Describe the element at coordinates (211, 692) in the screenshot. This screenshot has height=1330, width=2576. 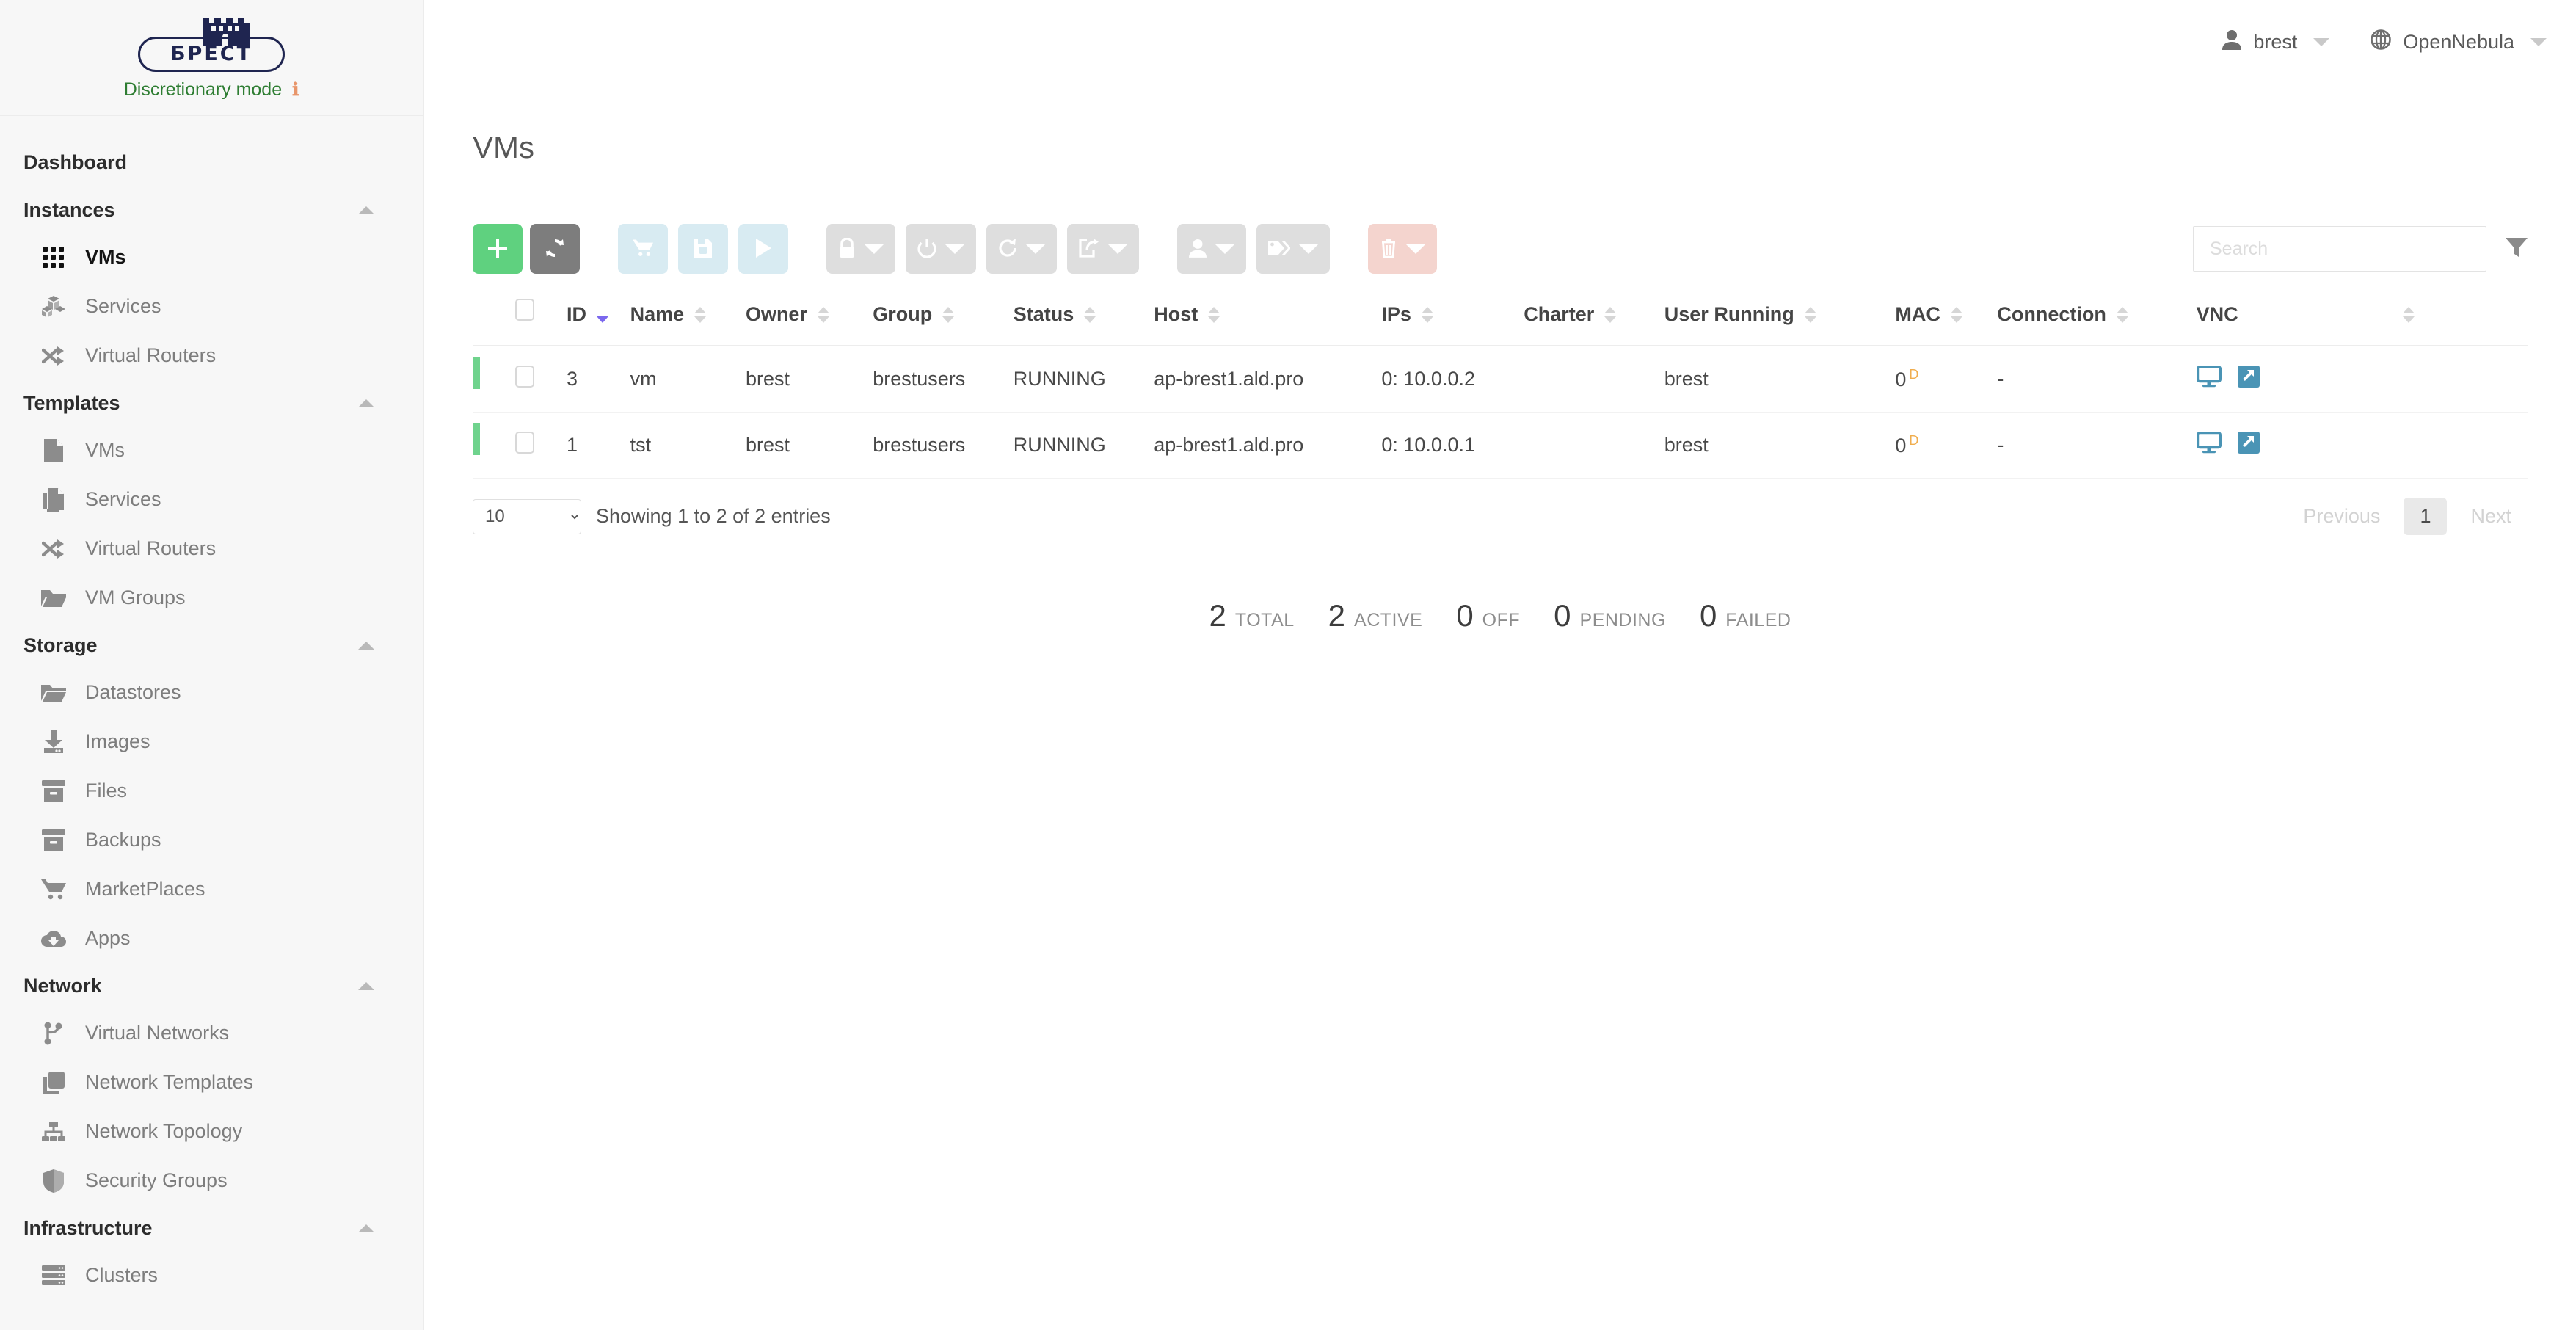
I see `sidebar-item-datastores: Datastores` at that location.